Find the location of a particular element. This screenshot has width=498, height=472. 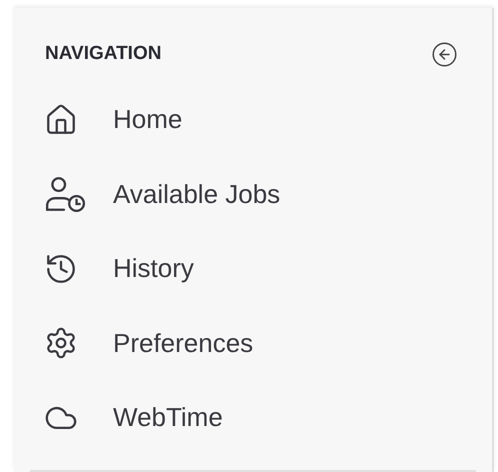

collapse-button is located at coordinates (444, 54).